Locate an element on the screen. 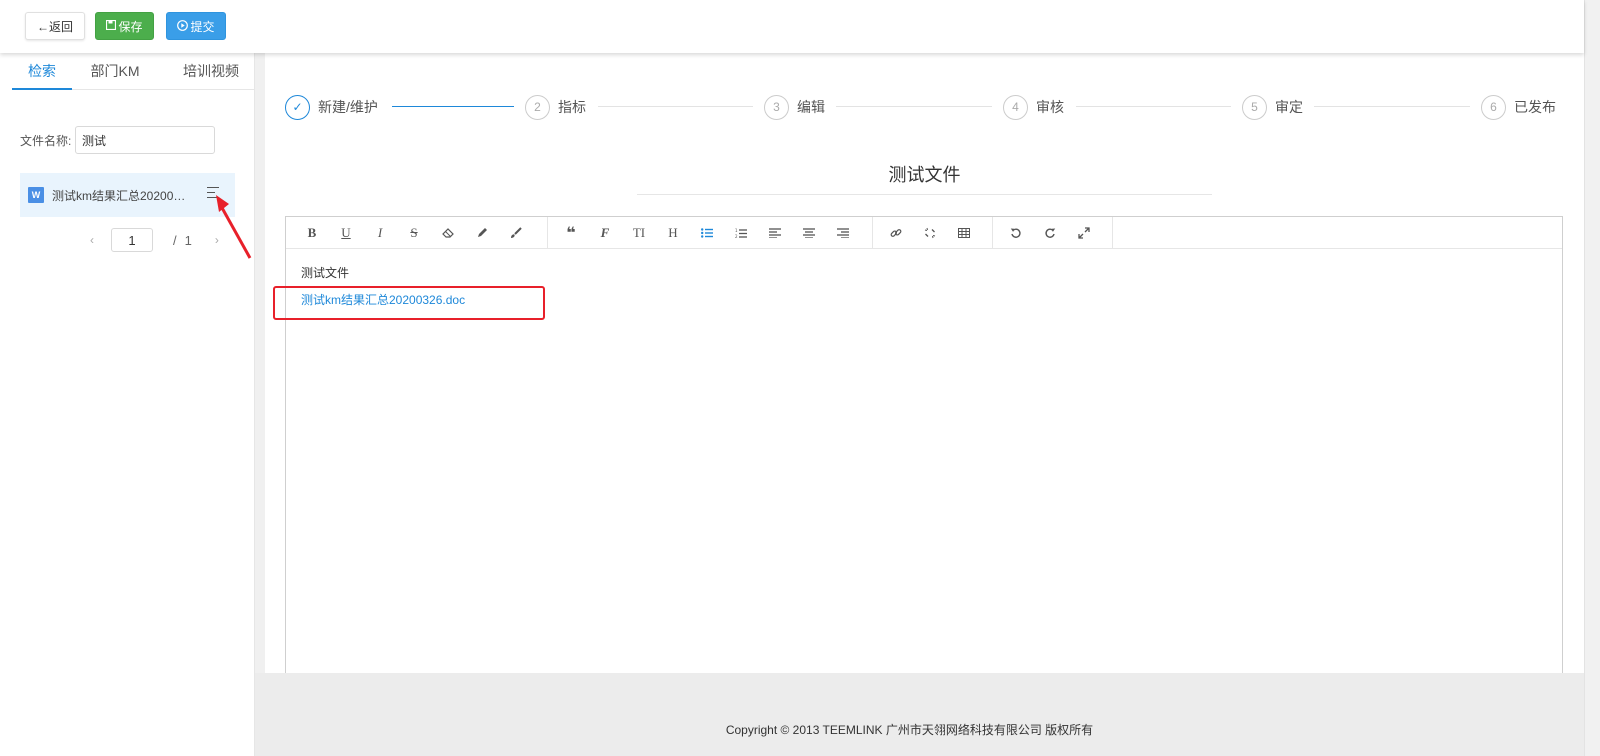 The width and height of the screenshot is (1600, 756). back-button: ←返回 is located at coordinates (55, 26).